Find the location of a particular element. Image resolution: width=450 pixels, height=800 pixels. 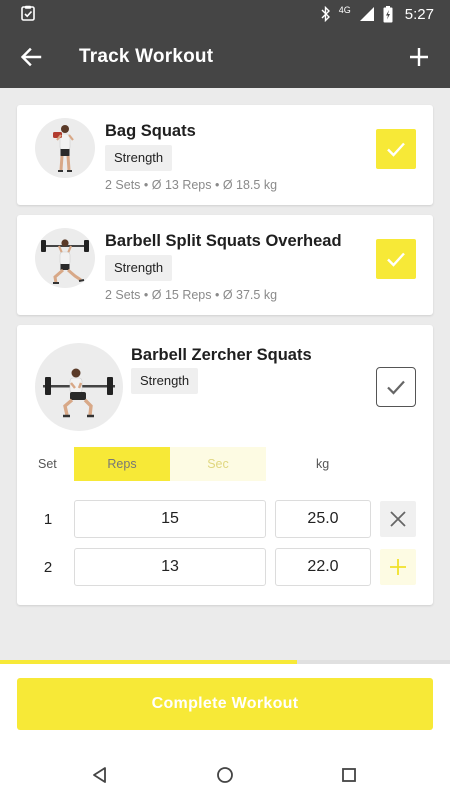

status-bar: 4G 5:27 is located at coordinates (225, 14).